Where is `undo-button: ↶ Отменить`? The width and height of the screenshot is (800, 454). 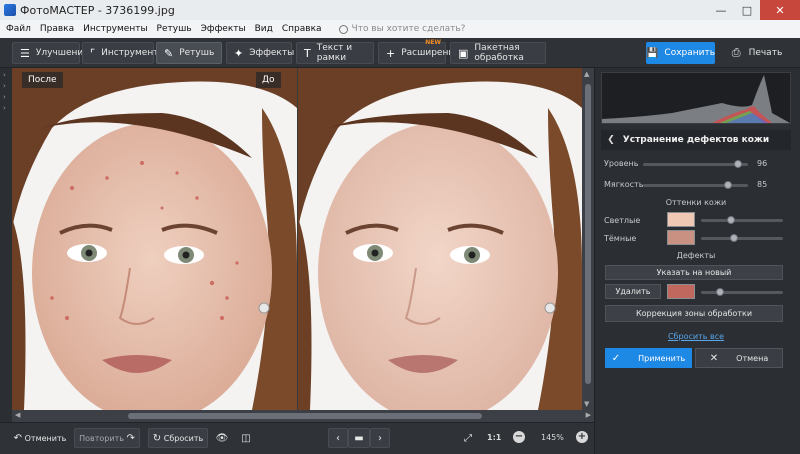
undo-button: ↶ Отменить is located at coordinates (40, 438).